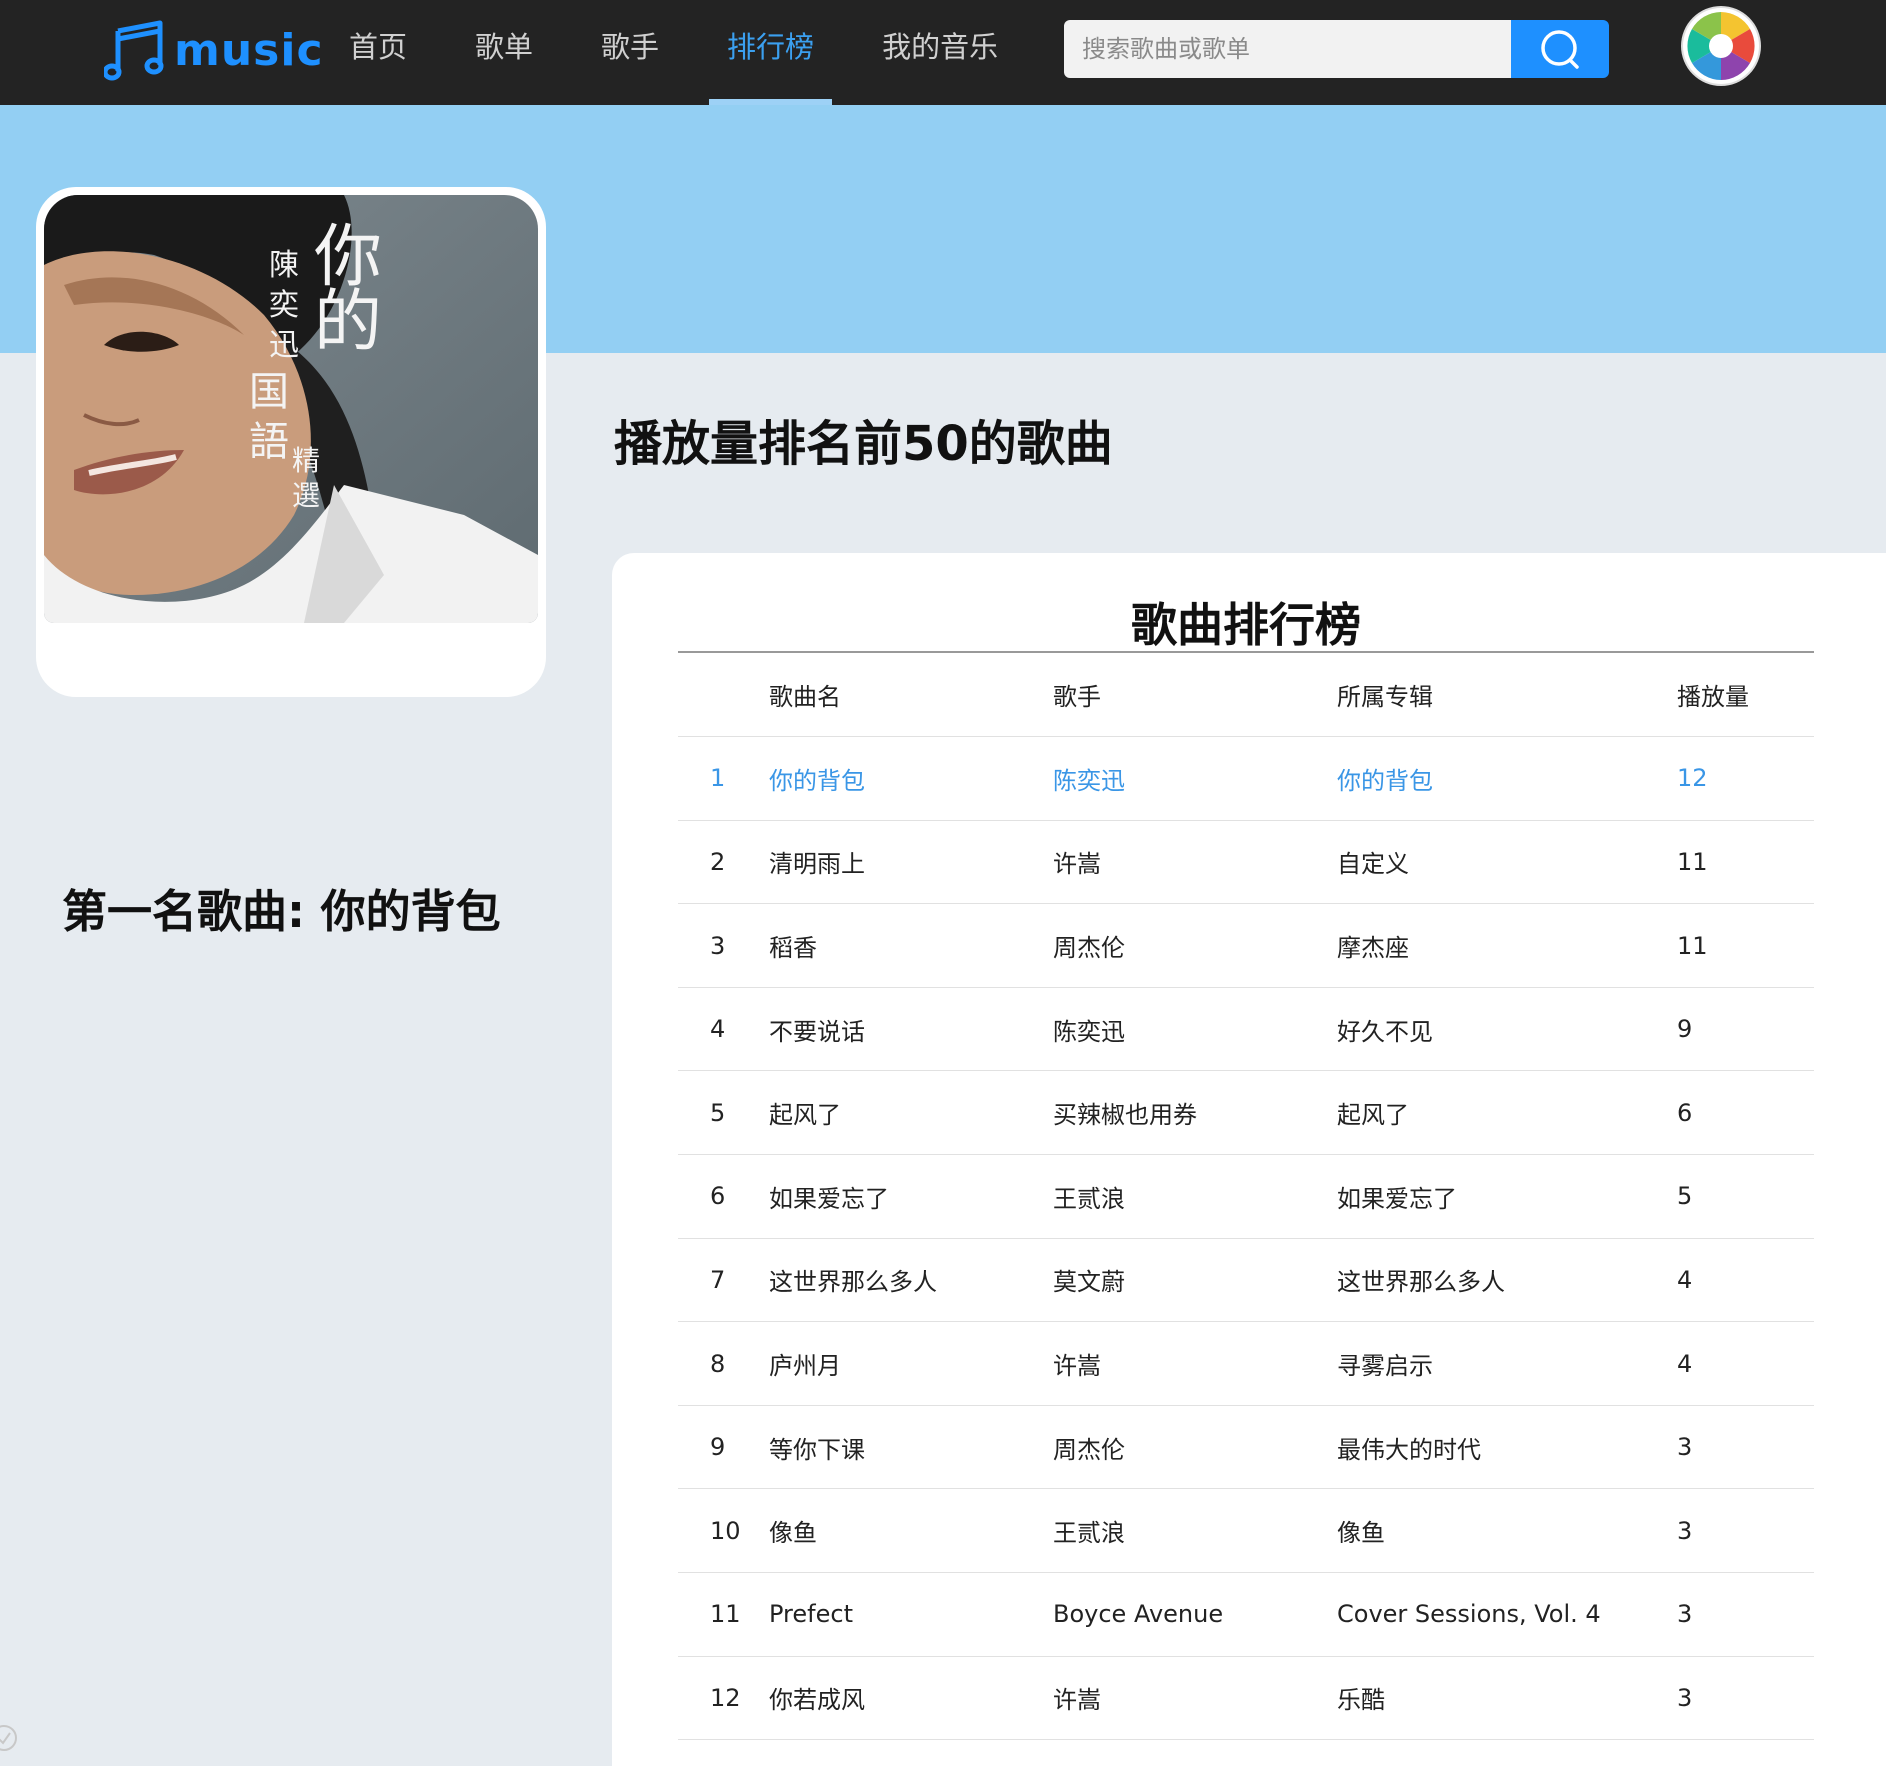 The height and width of the screenshot is (1766, 1886). I want to click on svg-text: 迅, so click(284, 345).